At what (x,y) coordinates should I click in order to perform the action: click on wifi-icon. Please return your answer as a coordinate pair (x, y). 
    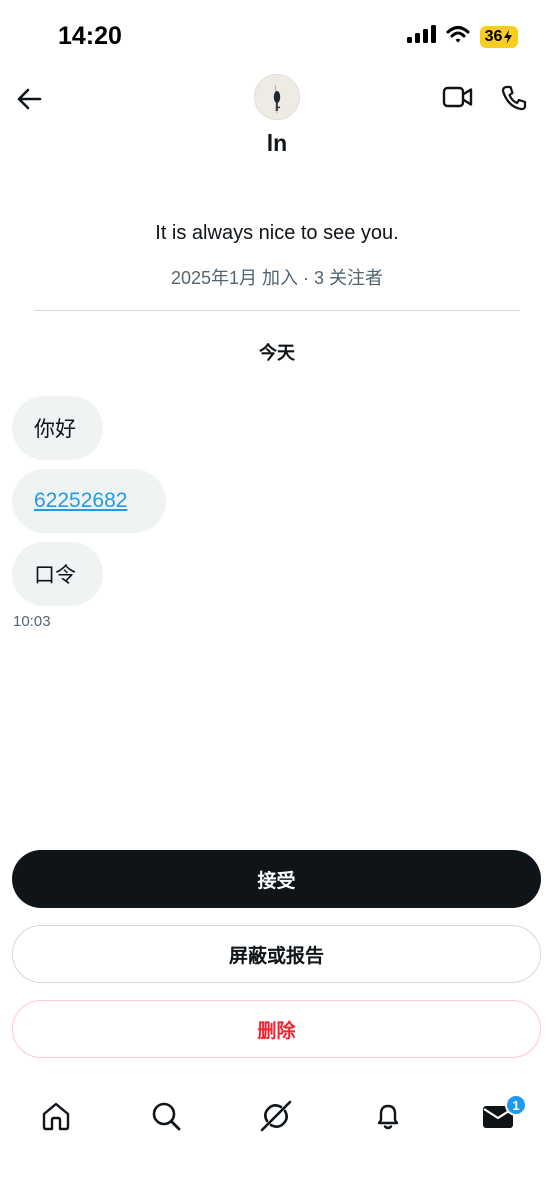
    Looking at the image, I should click on (458, 37).